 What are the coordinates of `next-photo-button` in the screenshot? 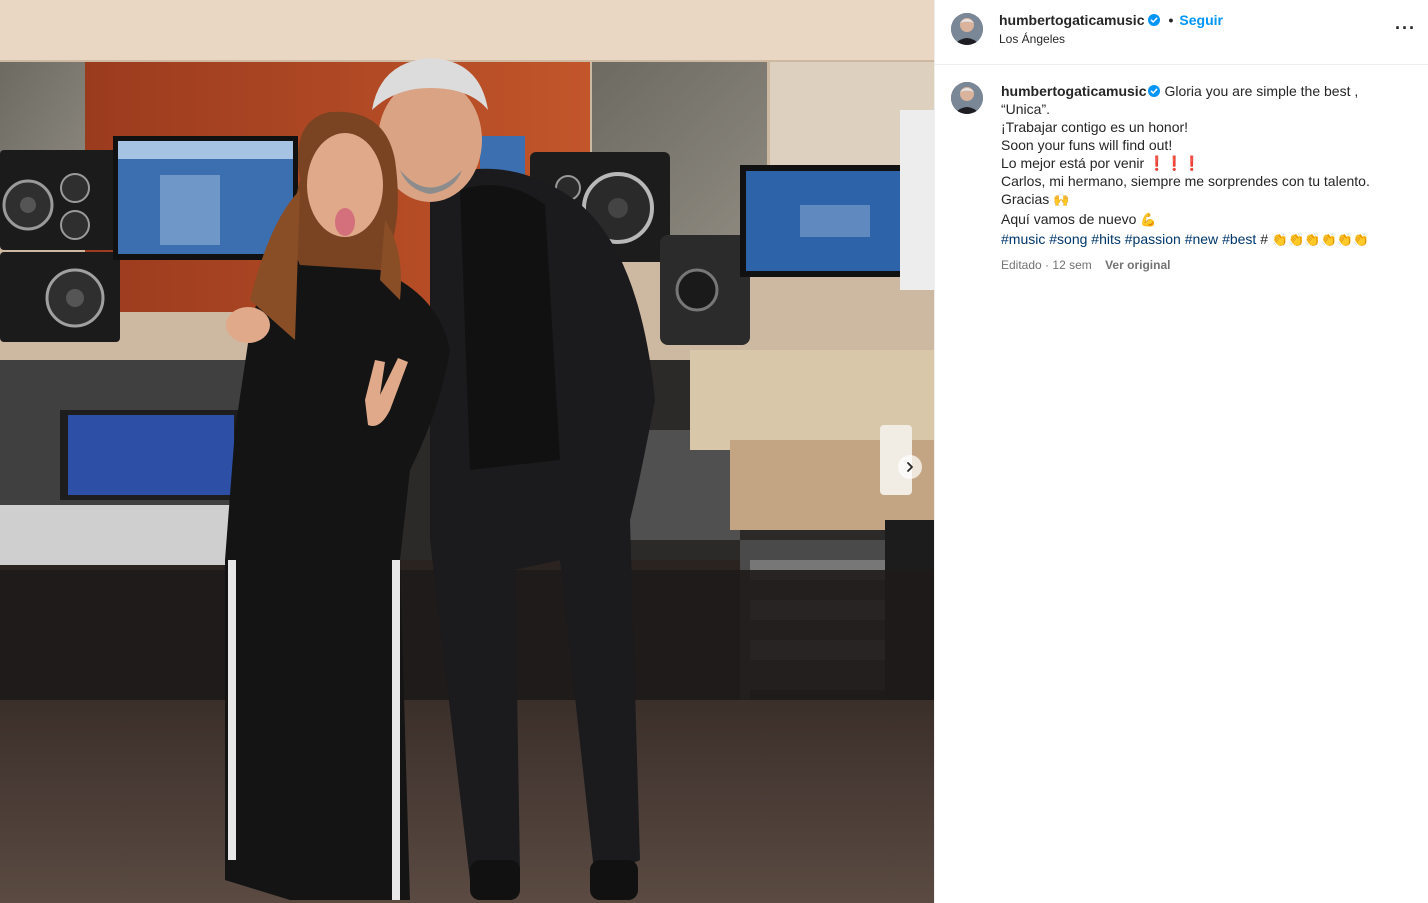 It's located at (910, 467).